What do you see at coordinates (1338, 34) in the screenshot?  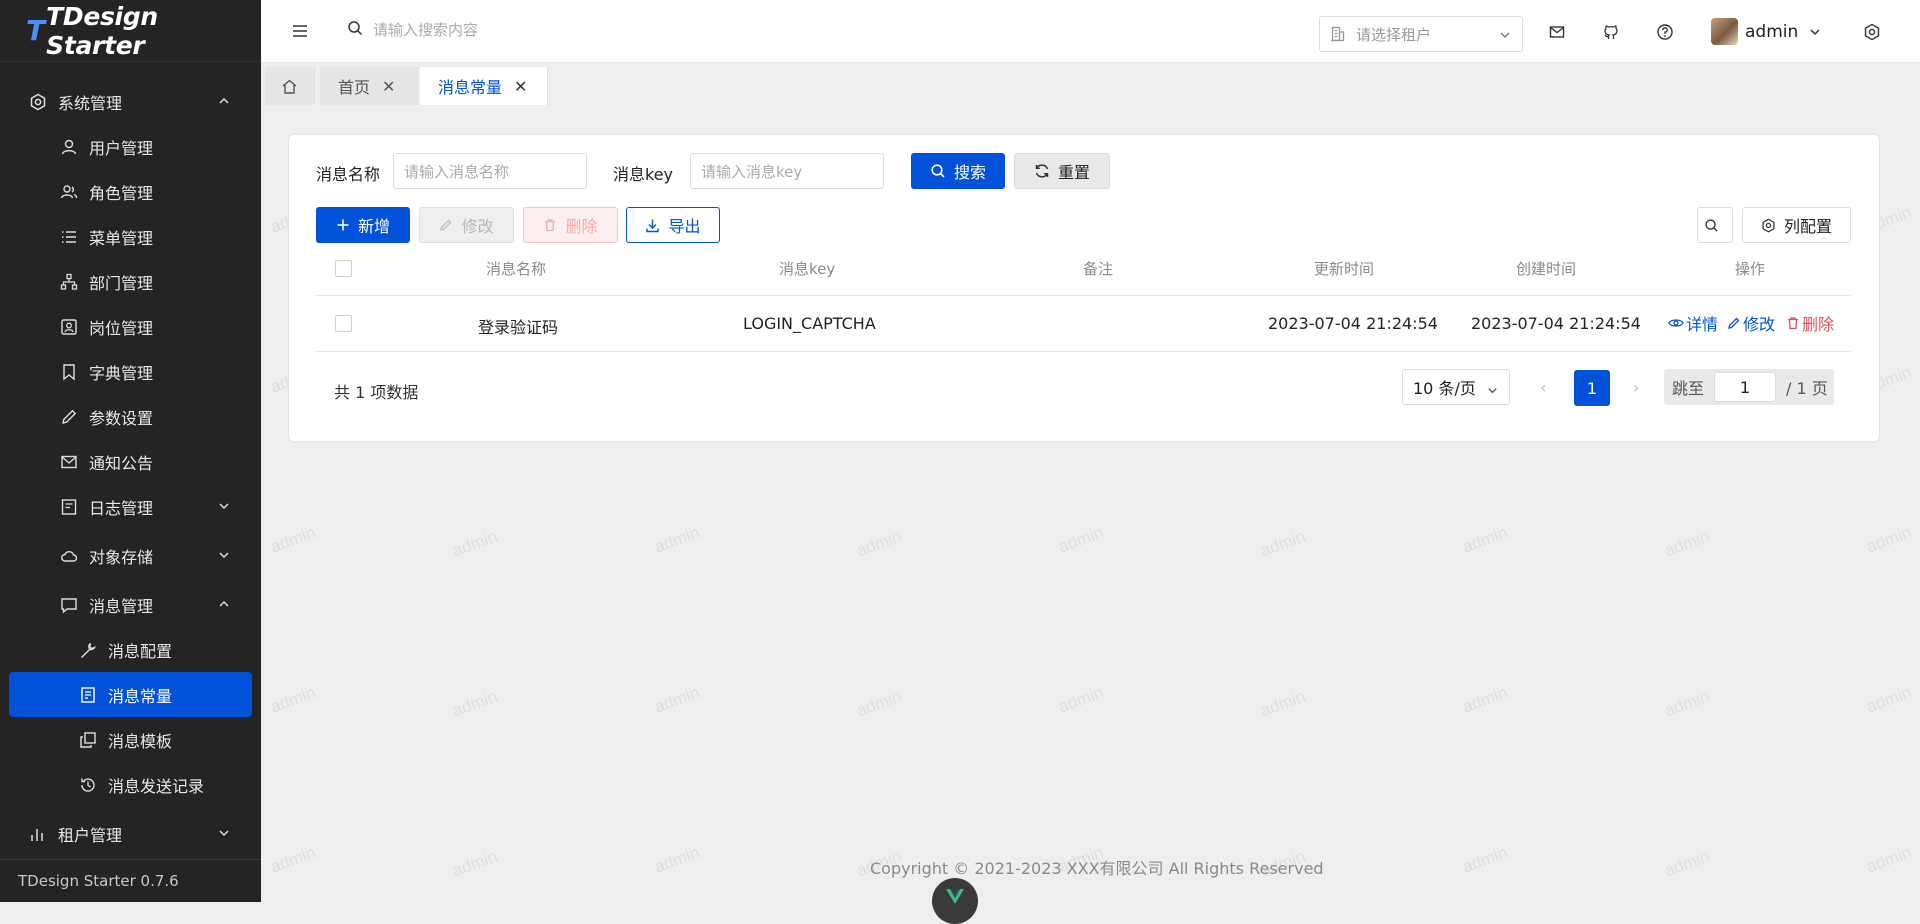 I see `building-icon` at bounding box center [1338, 34].